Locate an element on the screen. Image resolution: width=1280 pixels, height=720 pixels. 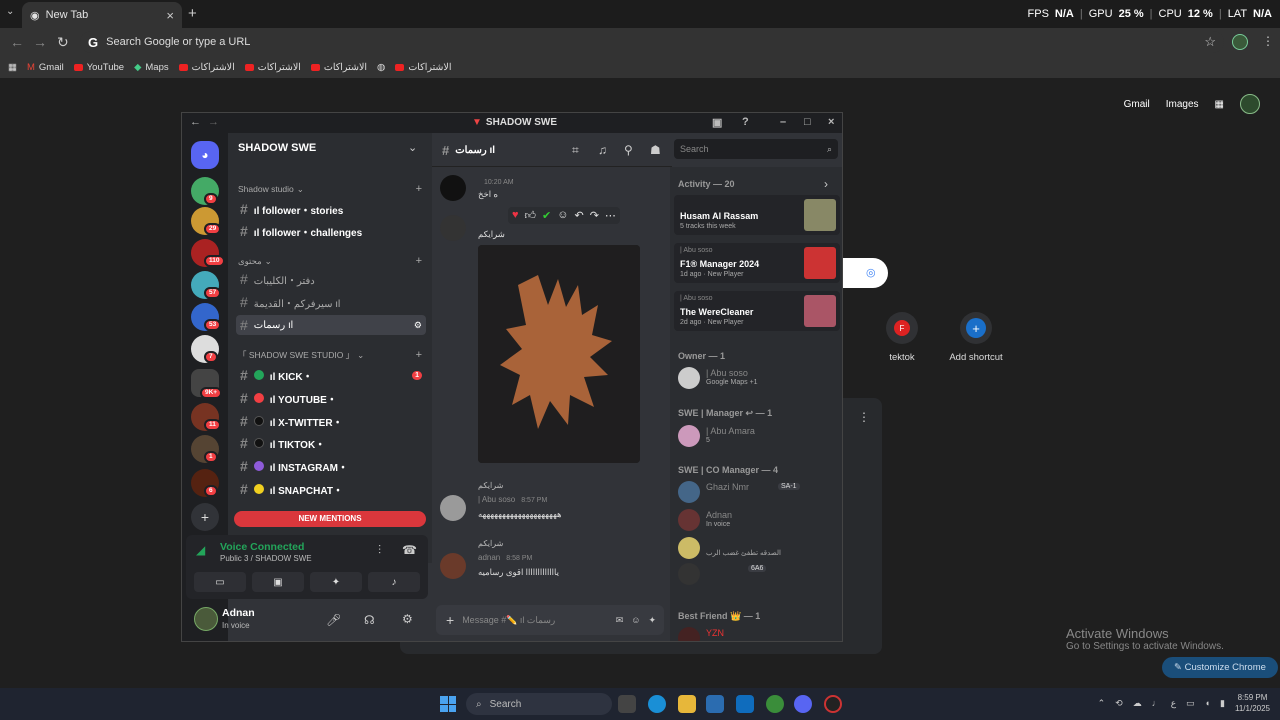
microphone-icon: ♩ is located at coordinates (1156, 703).